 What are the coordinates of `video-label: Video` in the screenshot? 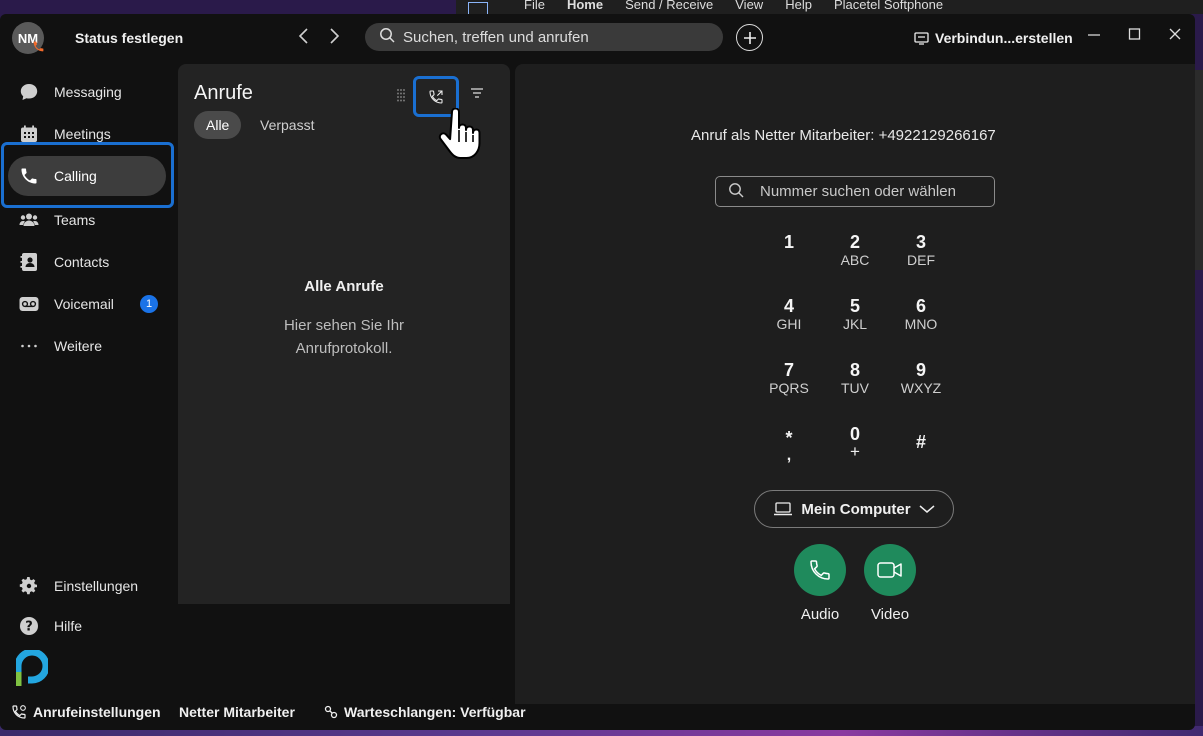 It's located at (890, 614).